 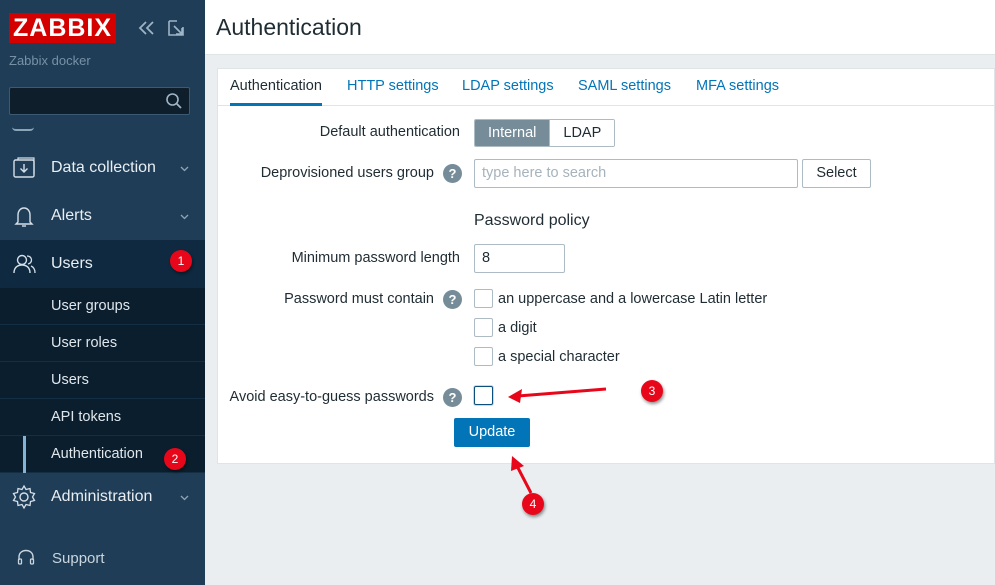 I want to click on submenu-item-api-tokens: API tokens, so click(x=102, y=417).